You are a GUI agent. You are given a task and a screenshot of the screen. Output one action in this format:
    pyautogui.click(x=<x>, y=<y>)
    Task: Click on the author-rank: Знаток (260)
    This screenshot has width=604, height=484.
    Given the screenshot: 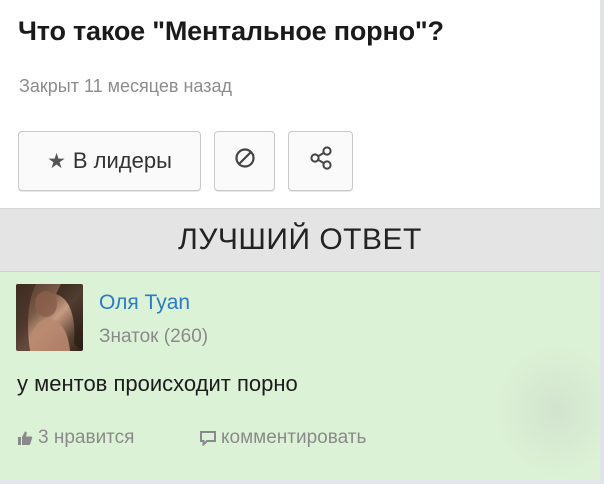 What is the action you would take?
    pyautogui.click(x=154, y=336)
    